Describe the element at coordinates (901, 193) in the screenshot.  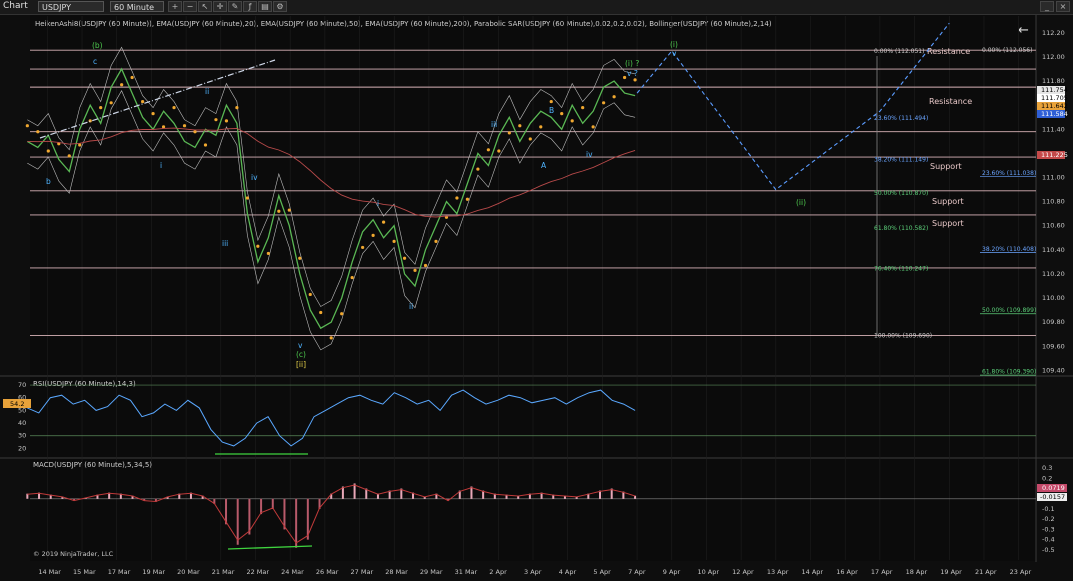
I see `fib-level-label: 50.00% (110.870)` at that location.